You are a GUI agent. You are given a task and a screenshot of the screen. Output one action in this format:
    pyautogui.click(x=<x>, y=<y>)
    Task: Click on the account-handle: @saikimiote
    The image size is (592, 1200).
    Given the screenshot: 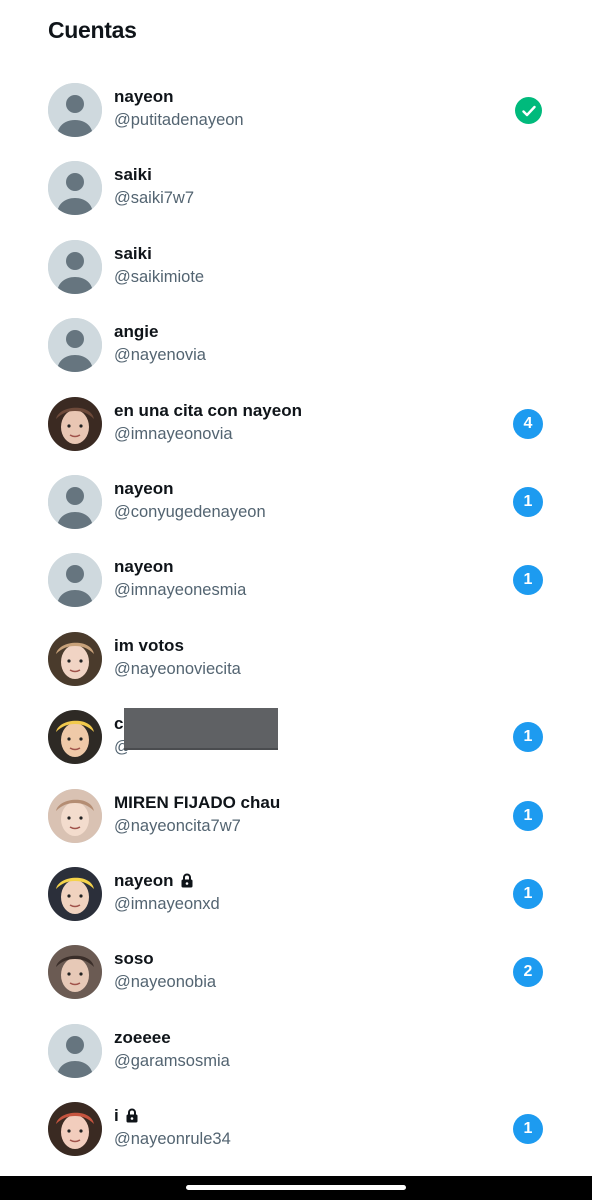 What is the action you would take?
    pyautogui.click(x=159, y=276)
    